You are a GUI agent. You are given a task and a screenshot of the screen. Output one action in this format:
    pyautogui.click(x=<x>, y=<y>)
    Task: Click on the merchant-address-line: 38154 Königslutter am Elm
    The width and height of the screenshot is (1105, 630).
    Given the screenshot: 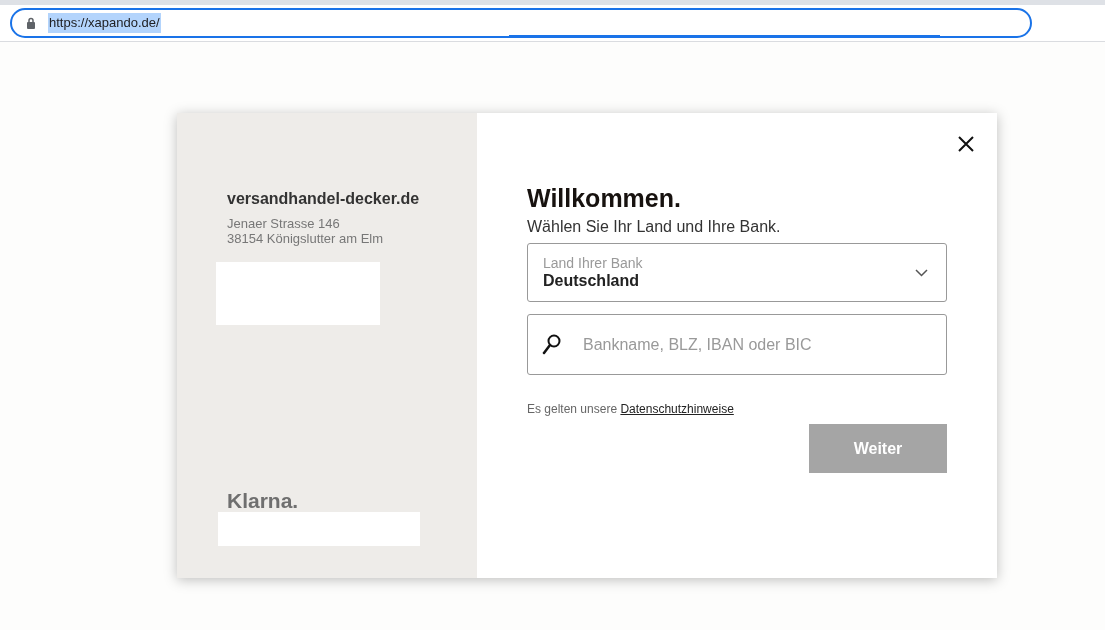 What is the action you would take?
    pyautogui.click(x=306, y=238)
    